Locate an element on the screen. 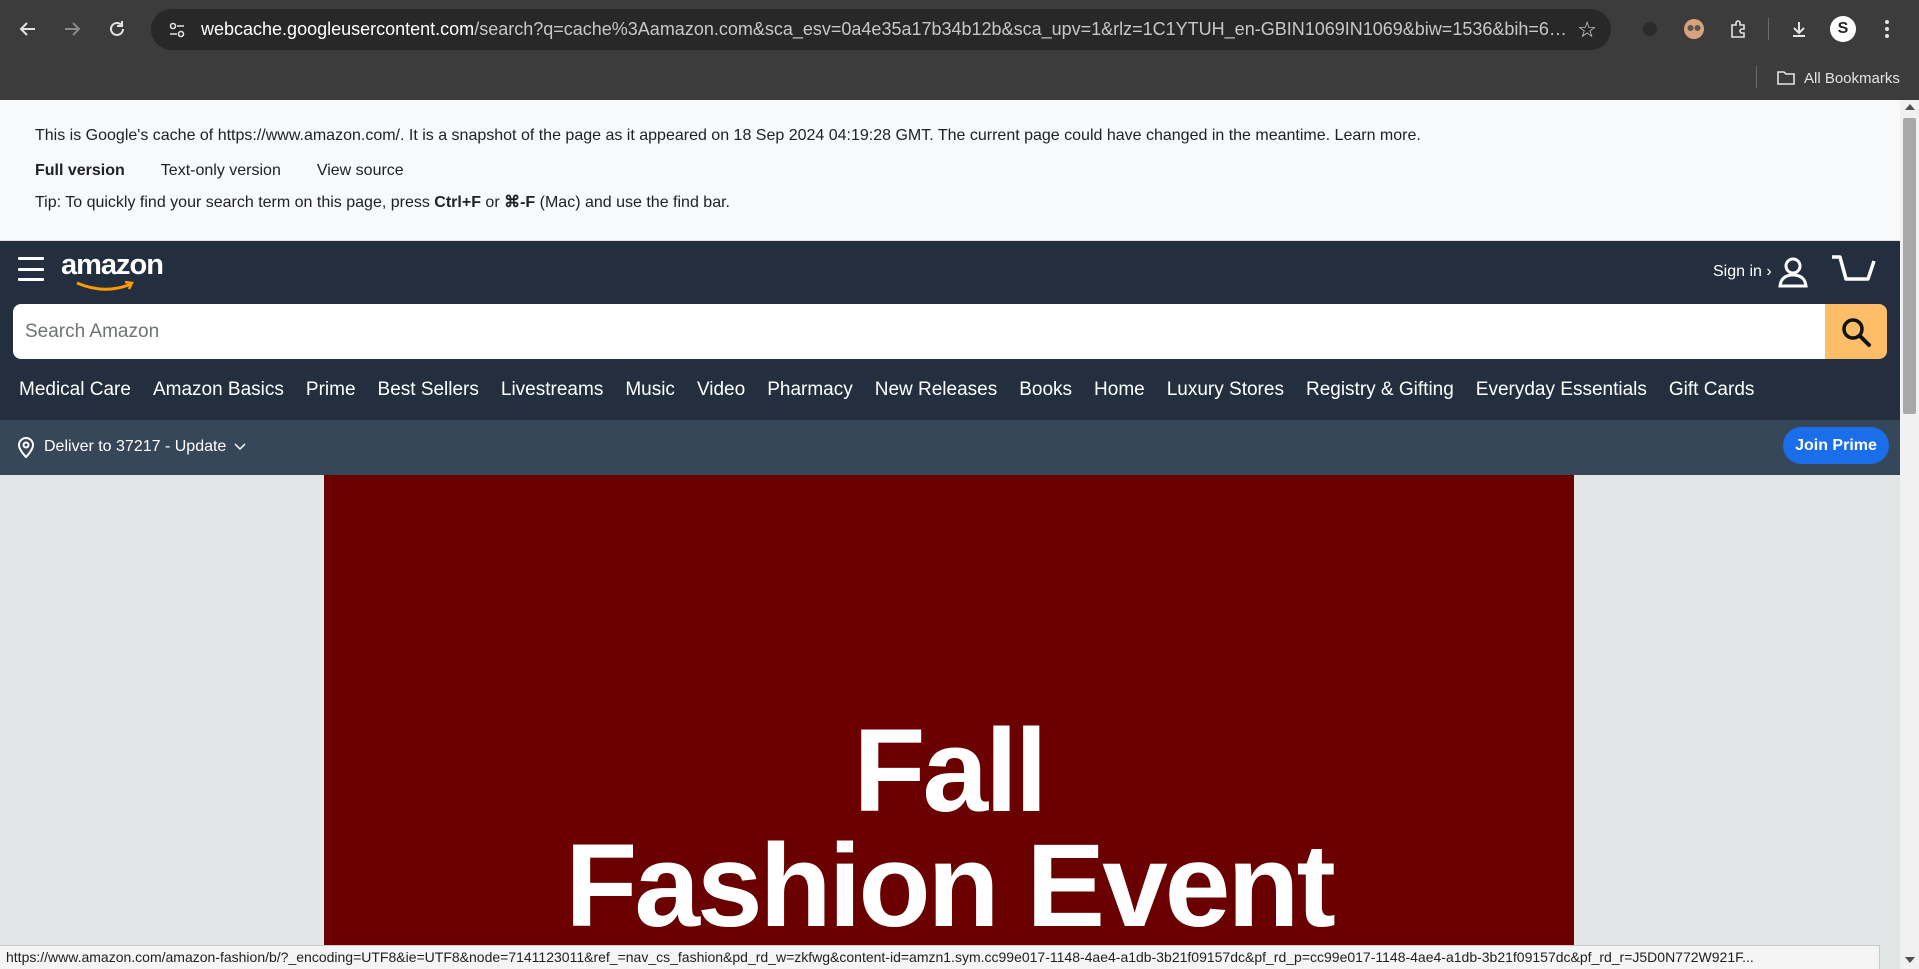 The height and width of the screenshot is (969, 1919). user-icon is located at coordinates (1793, 272).